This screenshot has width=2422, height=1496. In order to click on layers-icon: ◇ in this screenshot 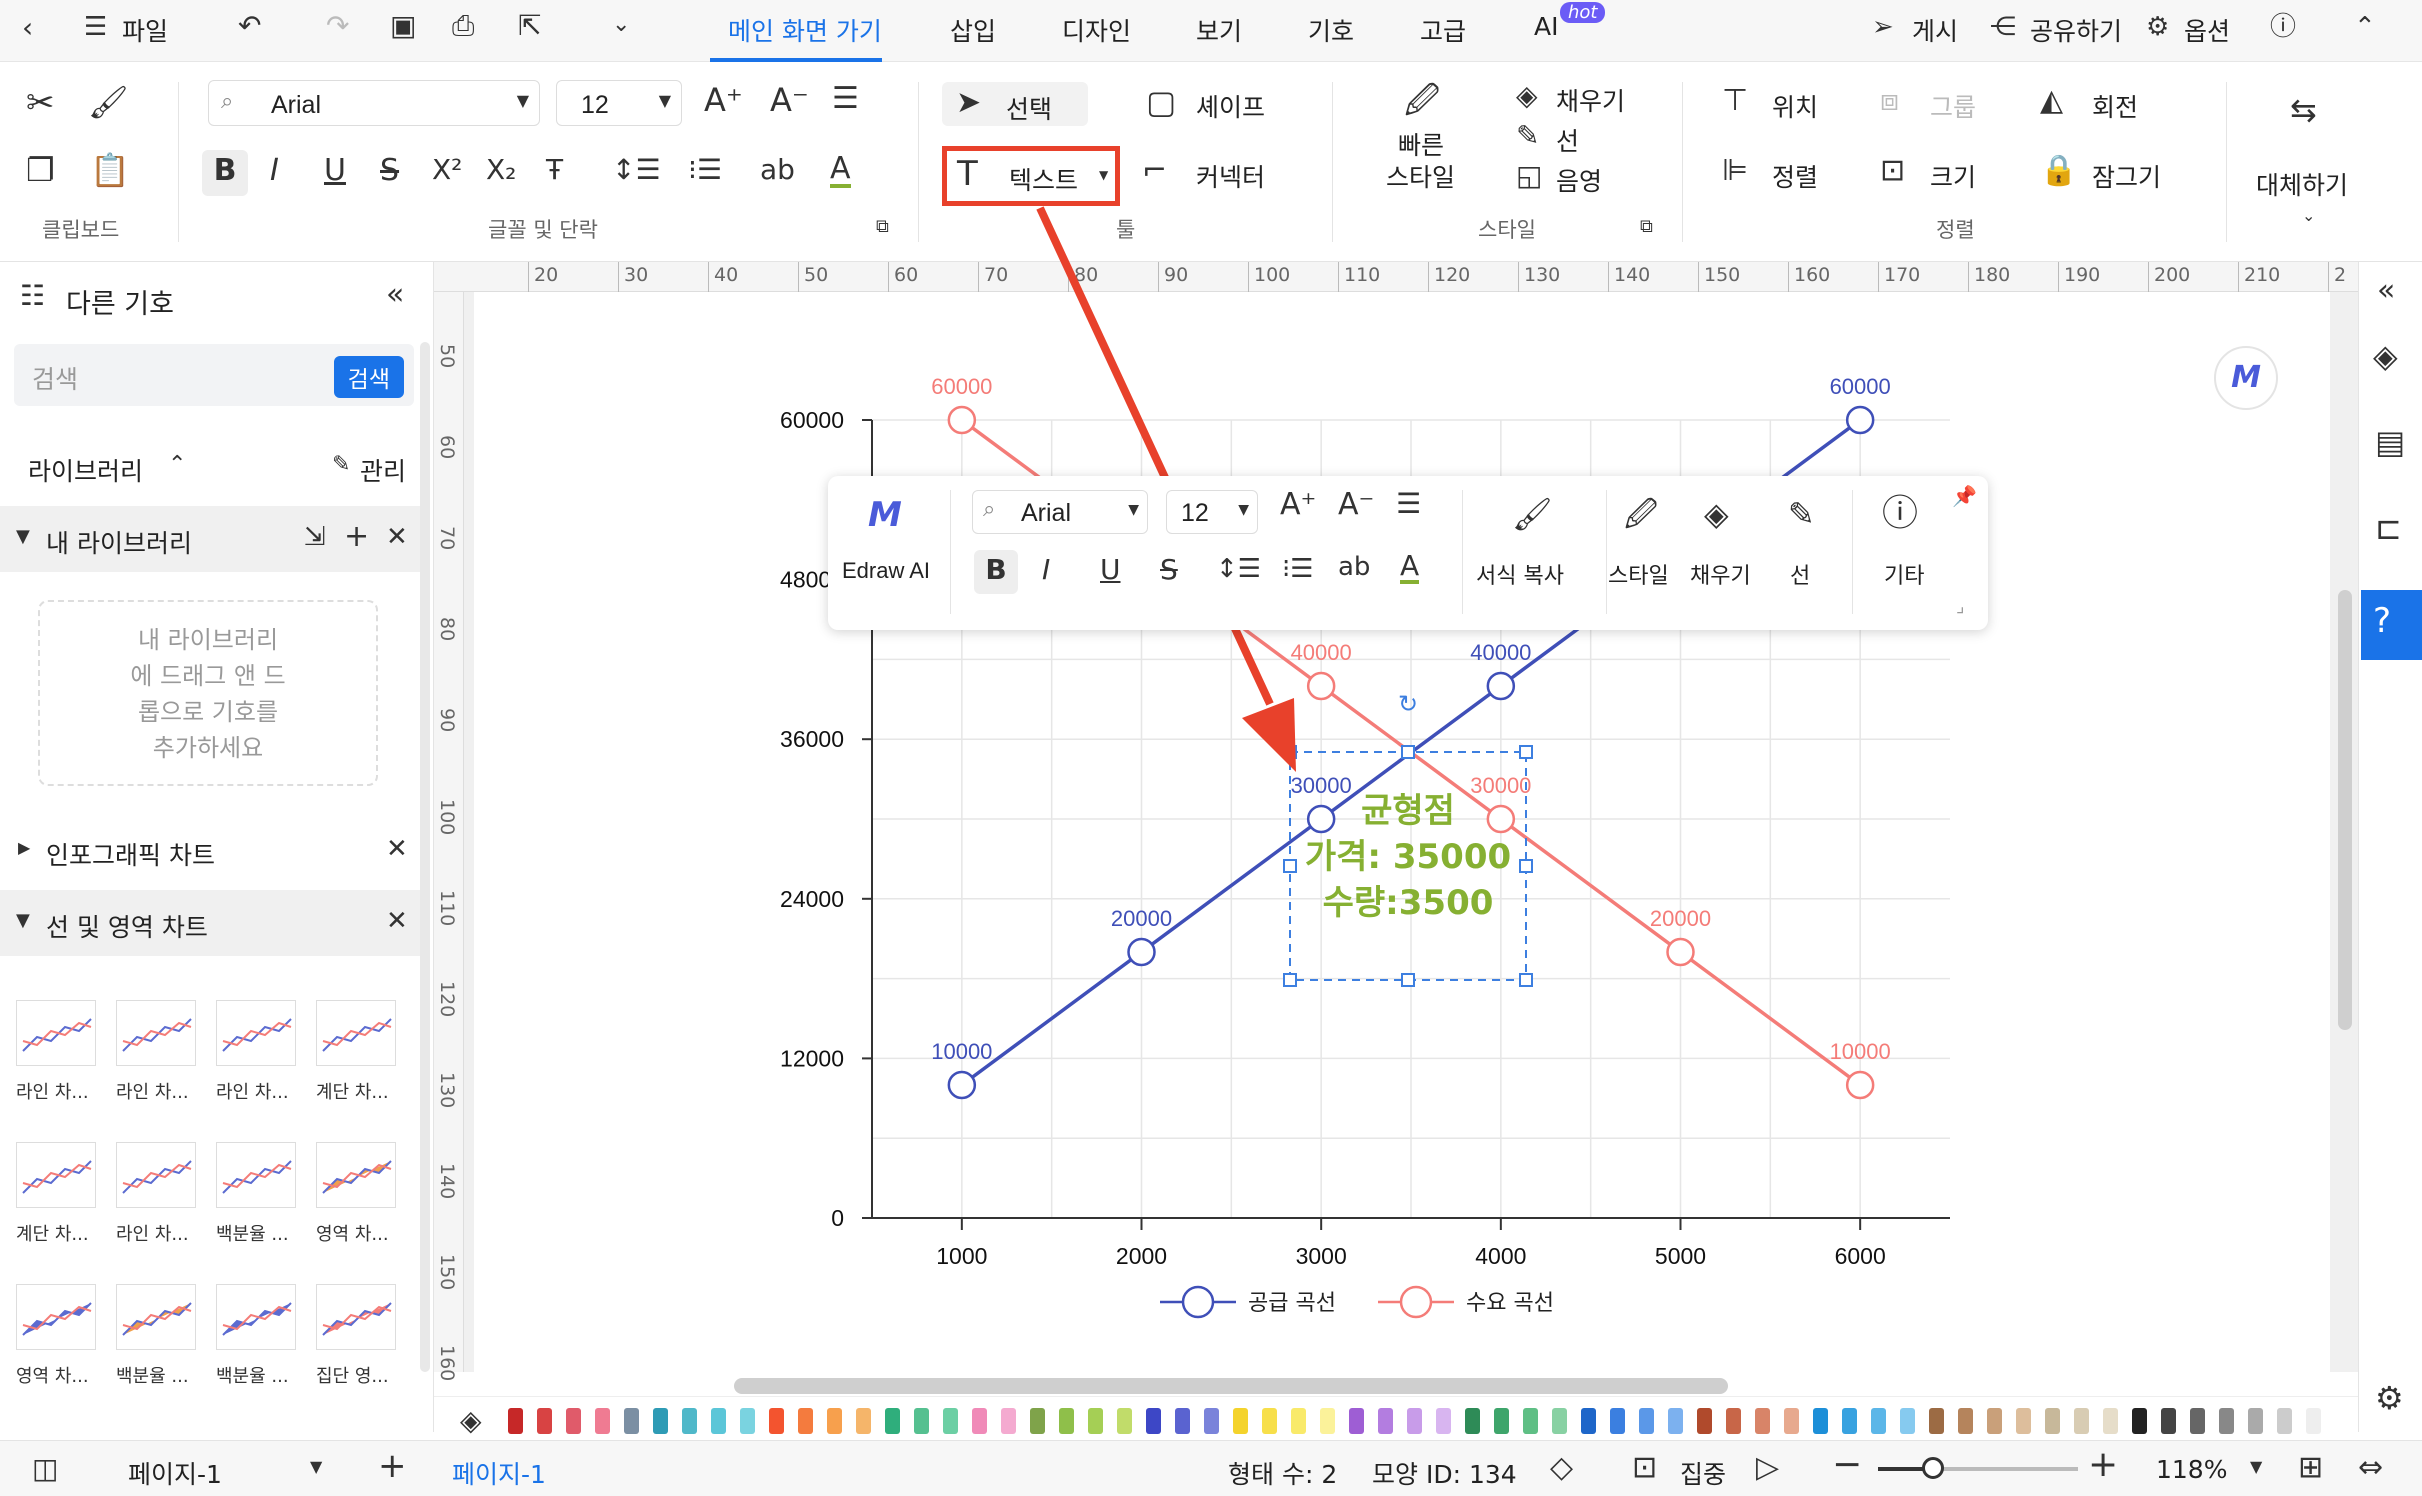, I will do `click(1561, 1468)`.